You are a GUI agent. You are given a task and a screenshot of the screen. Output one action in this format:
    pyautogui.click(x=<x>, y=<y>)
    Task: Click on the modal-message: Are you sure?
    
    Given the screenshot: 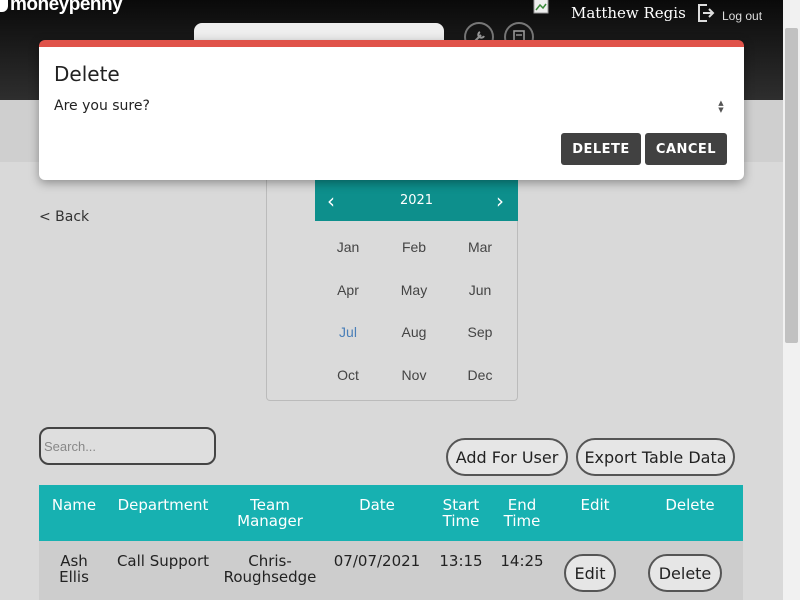 What is the action you would take?
    pyautogui.click(x=102, y=106)
    